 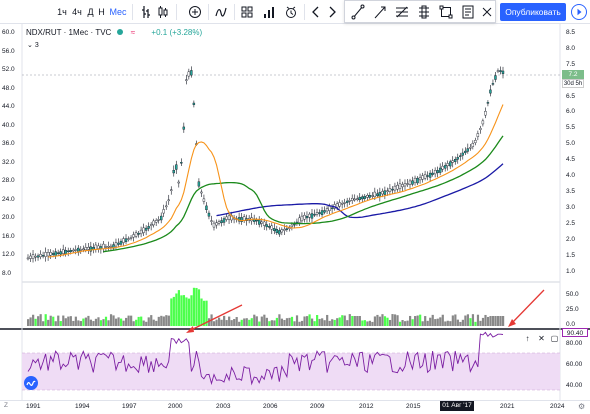 What do you see at coordinates (129, 406) in the screenshot?
I see `year-tick: 1997` at bounding box center [129, 406].